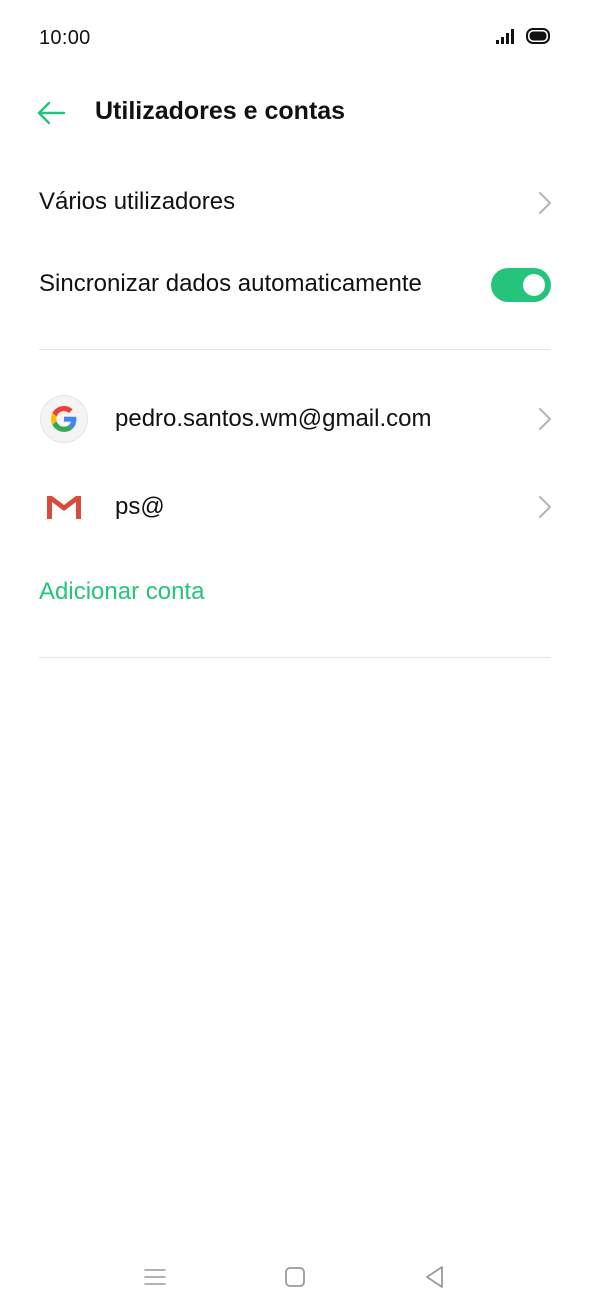 The image size is (590, 1312). I want to click on arrow-left-icon, so click(51, 113).